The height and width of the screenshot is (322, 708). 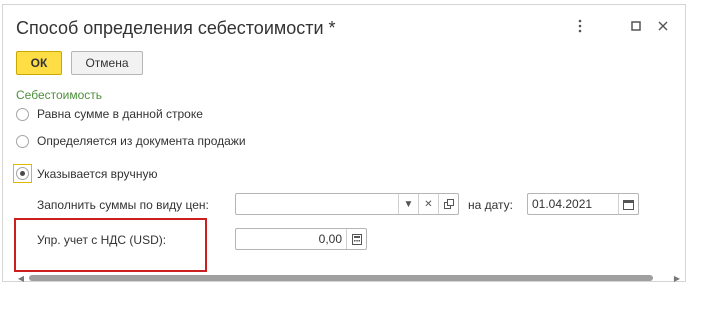 I want to click on ok-button: ОК, so click(x=39, y=63).